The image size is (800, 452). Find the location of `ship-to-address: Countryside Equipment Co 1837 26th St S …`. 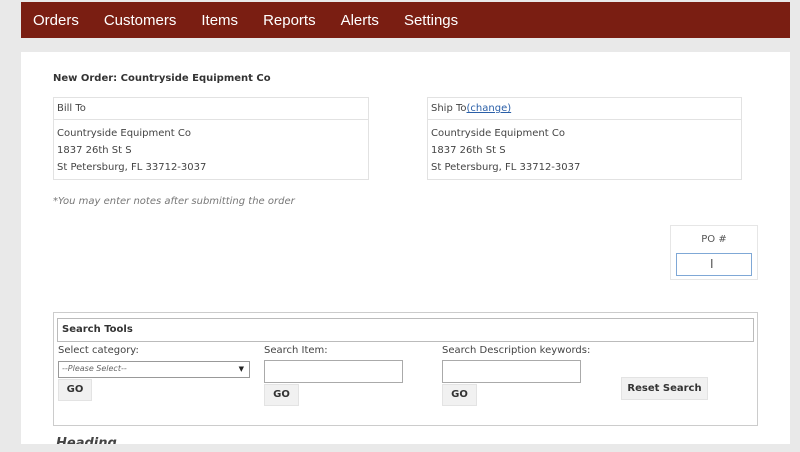

ship-to-address: Countryside Equipment Co 1837 26th St S … is located at coordinates (584, 150).